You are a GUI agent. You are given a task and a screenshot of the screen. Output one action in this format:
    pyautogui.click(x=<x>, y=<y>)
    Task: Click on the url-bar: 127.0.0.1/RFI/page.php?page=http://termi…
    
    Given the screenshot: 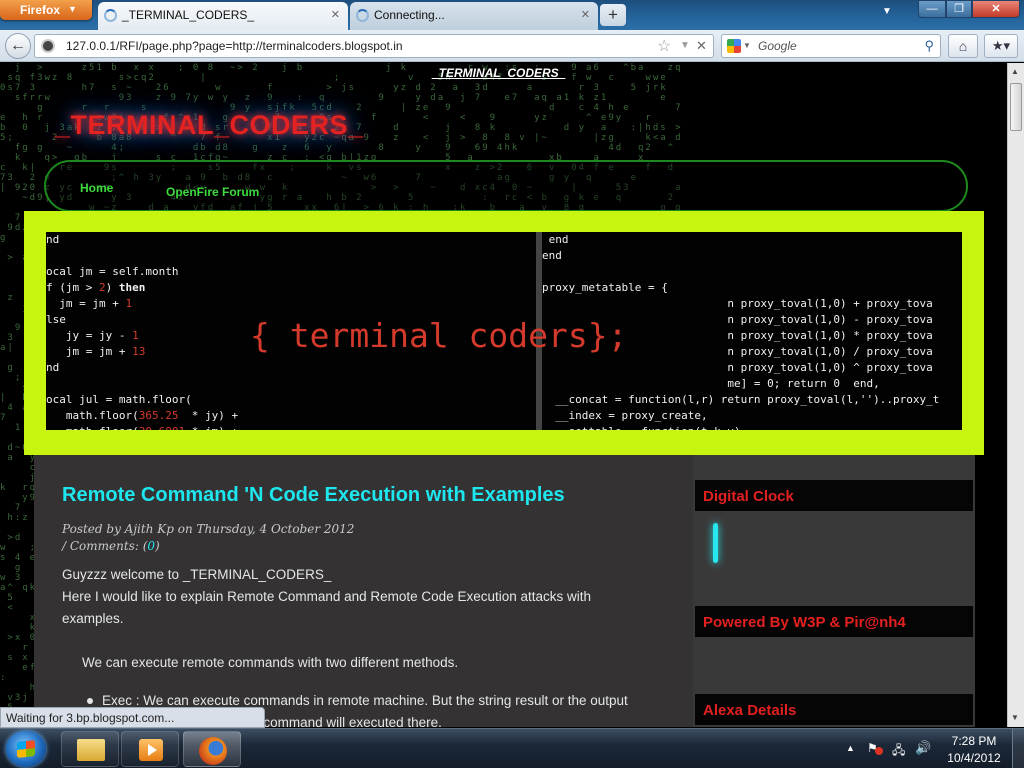 What is the action you would take?
    pyautogui.click(x=374, y=46)
    